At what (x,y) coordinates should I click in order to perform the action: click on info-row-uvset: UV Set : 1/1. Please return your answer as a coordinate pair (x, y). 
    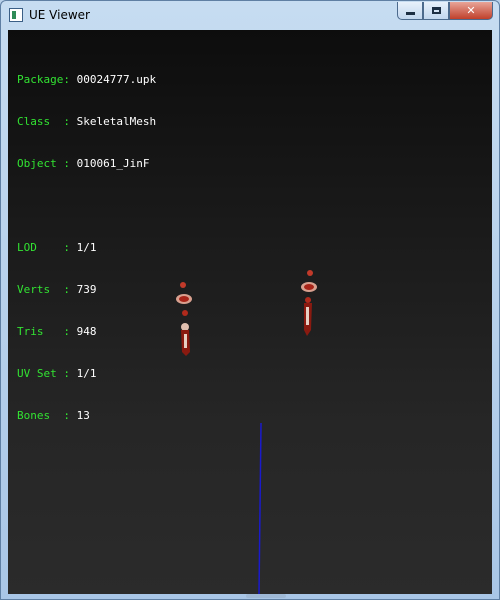
    Looking at the image, I should click on (86, 374).